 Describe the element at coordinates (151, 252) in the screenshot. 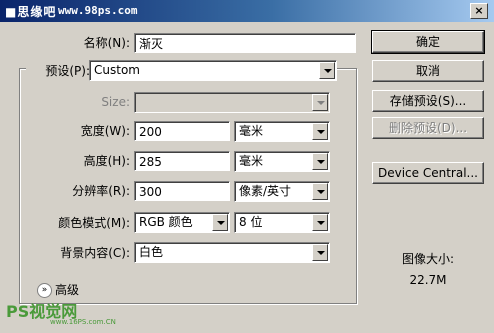

I see `background-value: 白色` at that location.